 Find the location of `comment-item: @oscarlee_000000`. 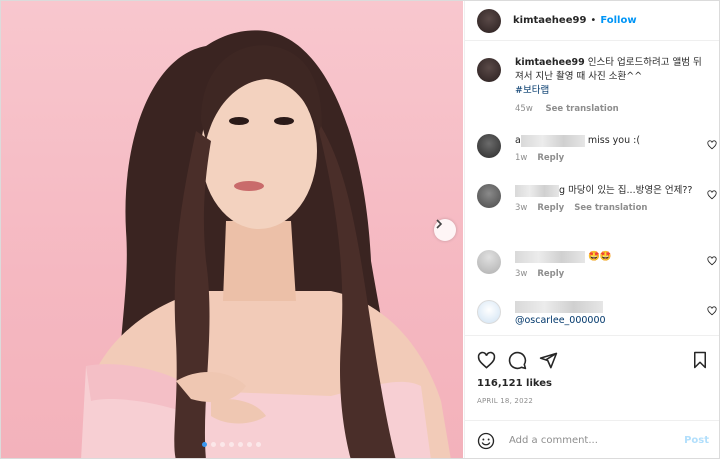

comment-item: @oscarlee_000000 is located at coordinates (597, 314).